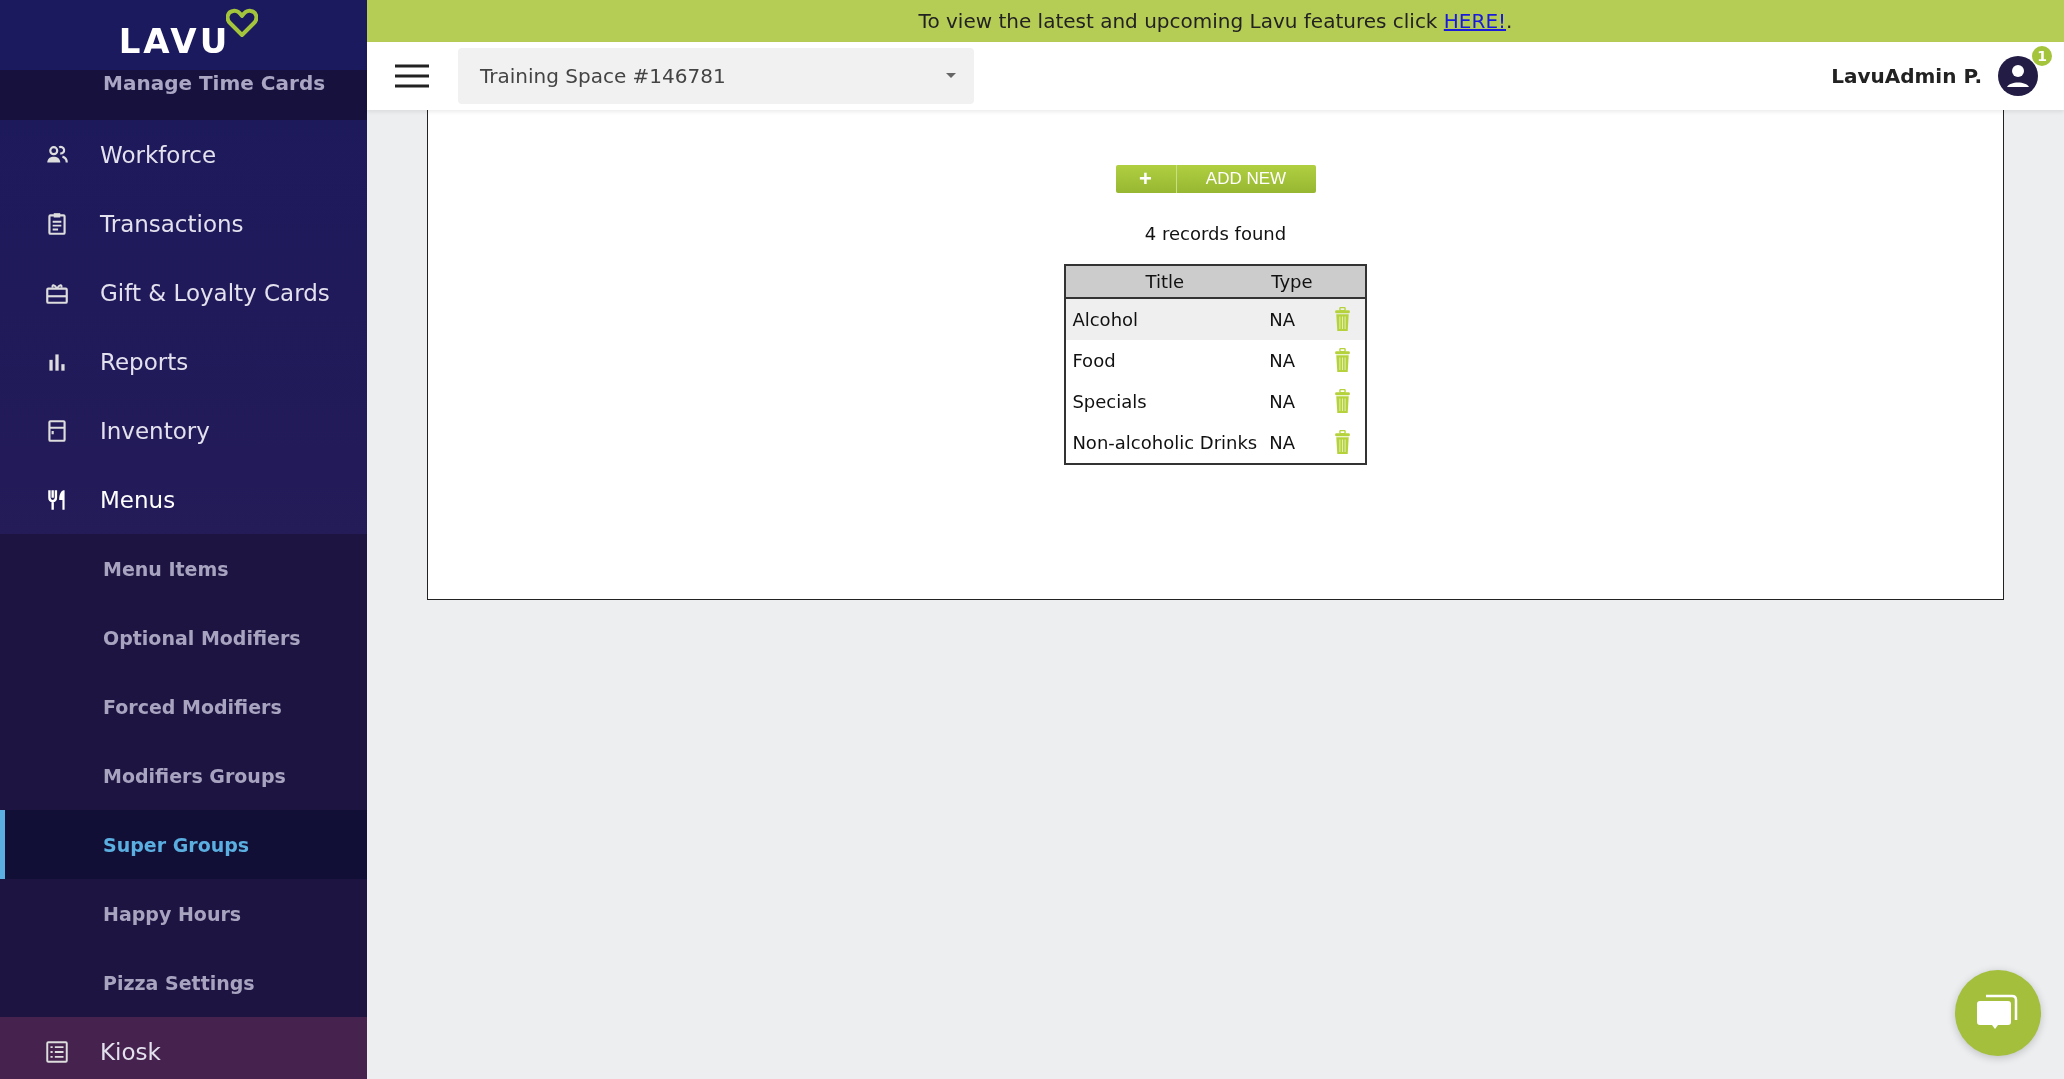  Describe the element at coordinates (1164, 281) in the screenshot. I see `column-header: Title` at that location.